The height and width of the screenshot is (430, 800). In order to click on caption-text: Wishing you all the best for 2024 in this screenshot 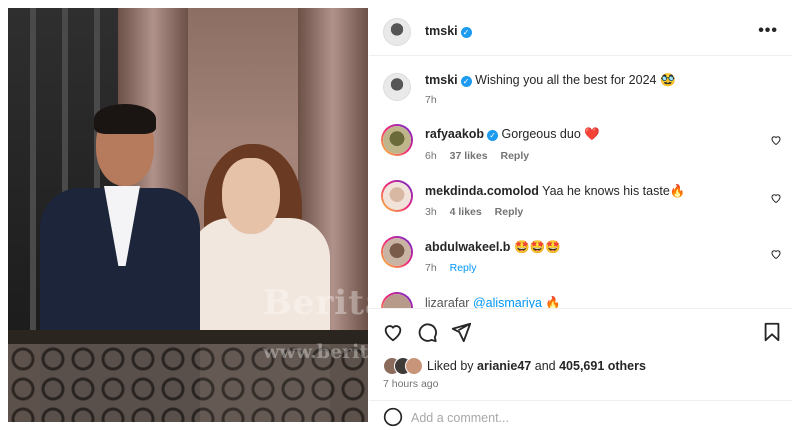, I will do `click(566, 80)`.